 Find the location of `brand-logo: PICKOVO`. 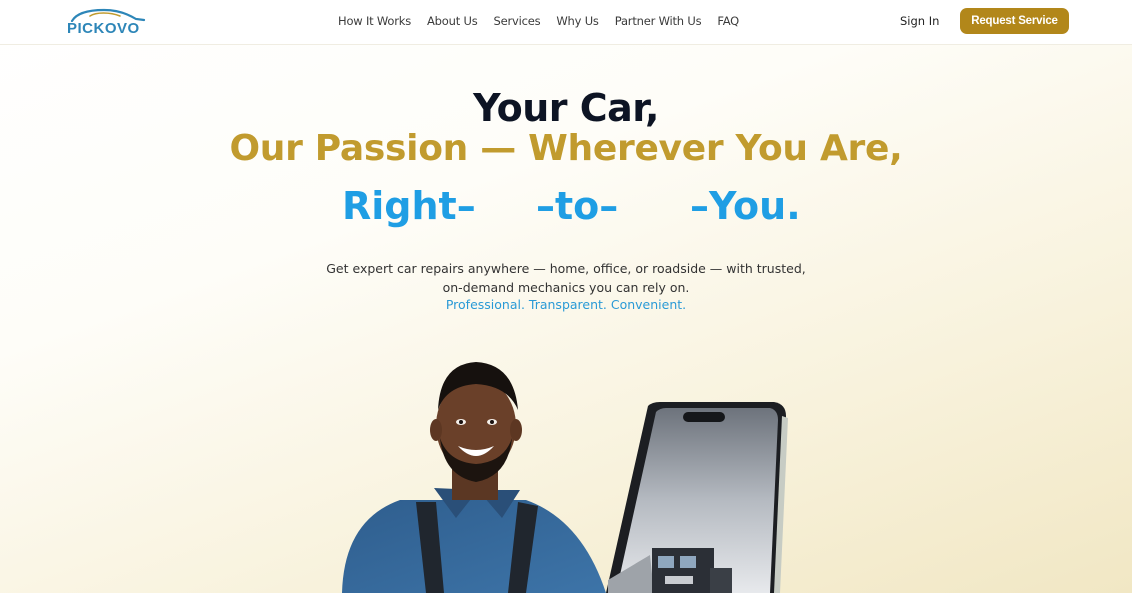

brand-logo: PICKOVO is located at coordinates (106, 22).